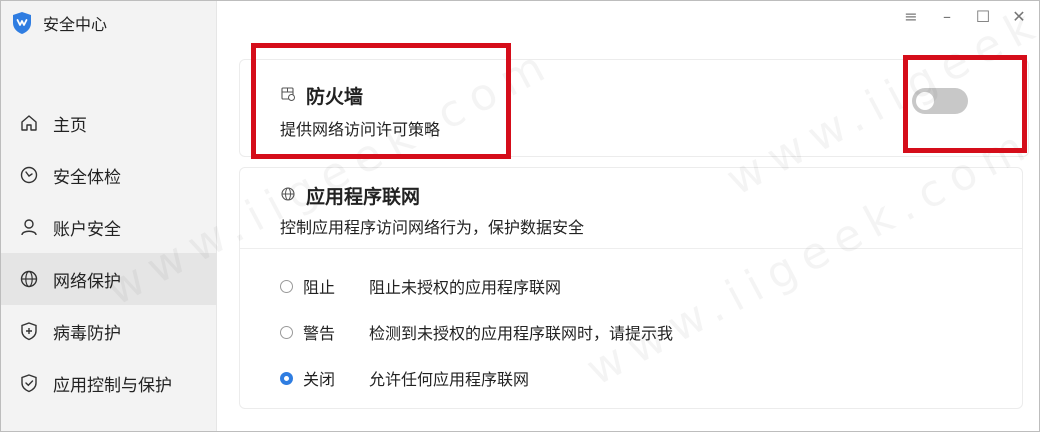 The height and width of the screenshot is (432, 1040). I want to click on option-block: 阻止 阻止未授权的应用程序联网, so click(420, 286).